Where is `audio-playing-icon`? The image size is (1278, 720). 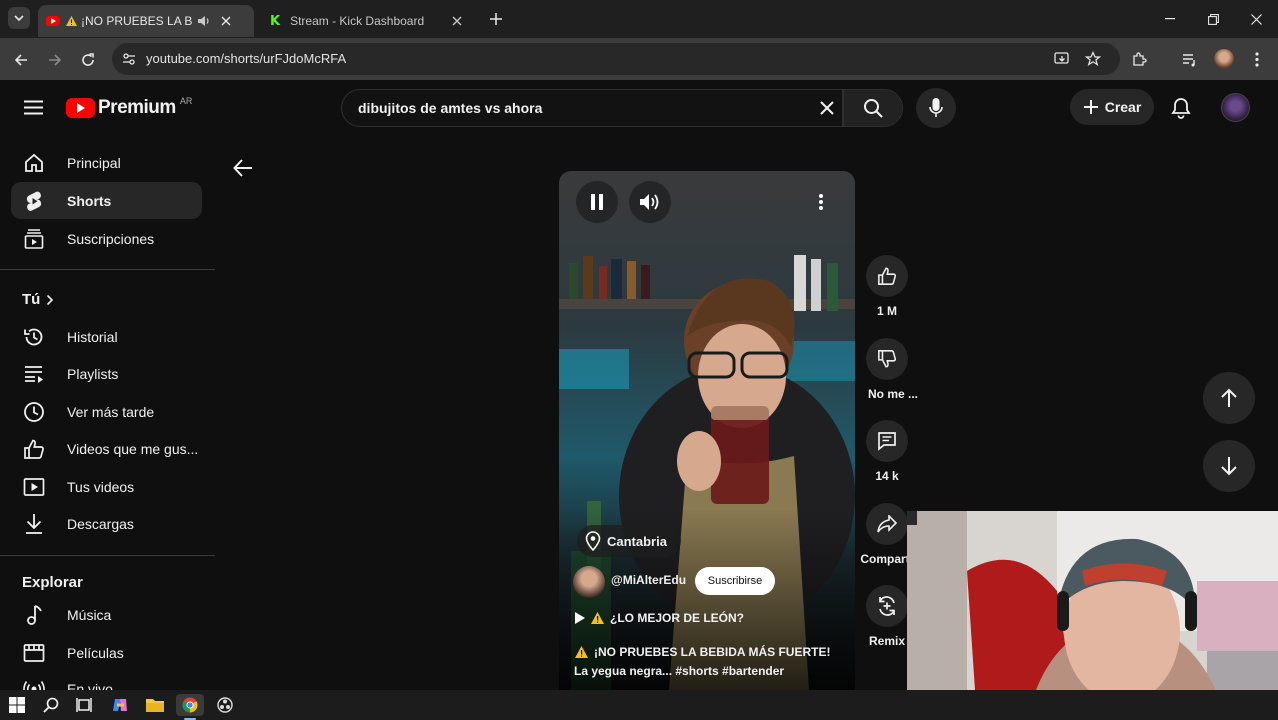 audio-playing-icon is located at coordinates (204, 21).